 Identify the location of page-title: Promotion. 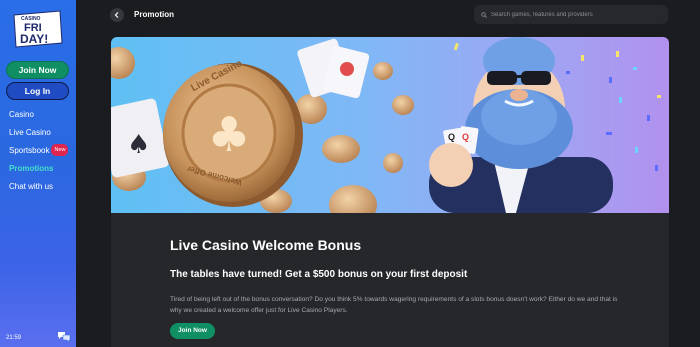
(154, 14).